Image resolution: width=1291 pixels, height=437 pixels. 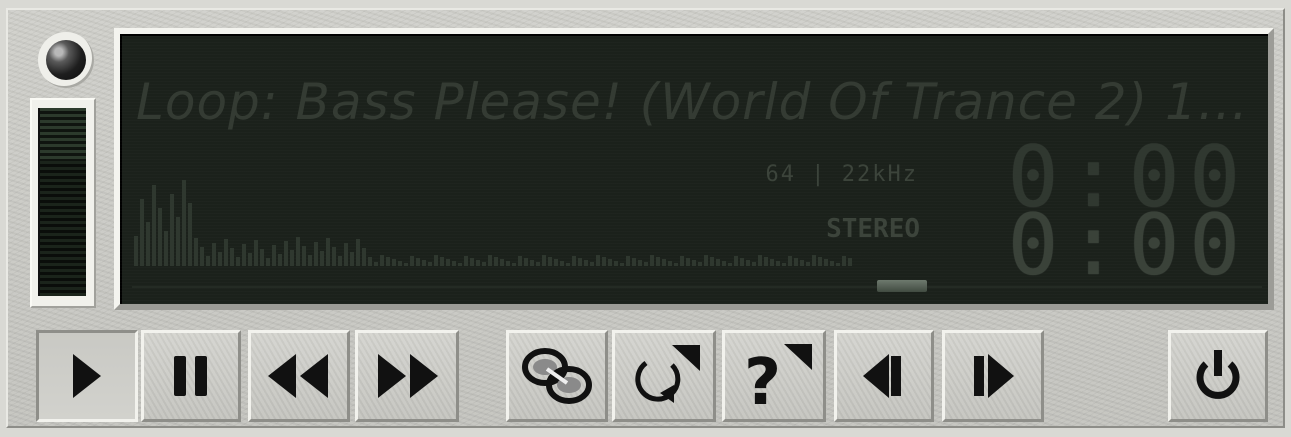 I want to click on power-button, so click(x=1218, y=376).